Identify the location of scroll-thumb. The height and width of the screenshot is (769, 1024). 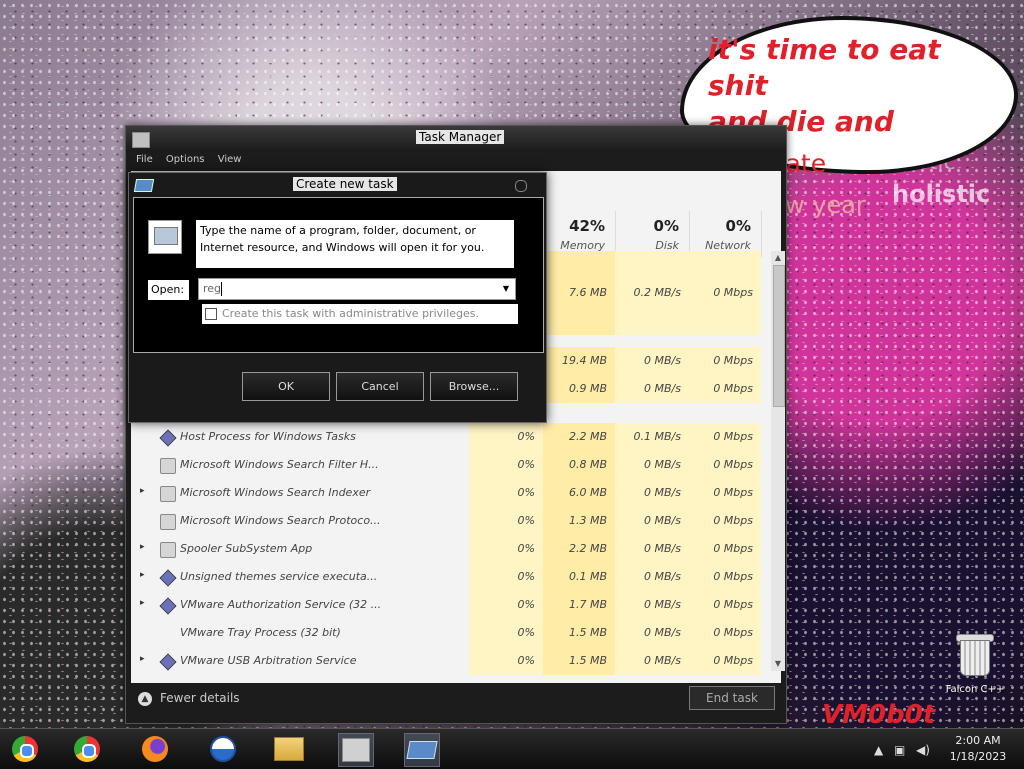
(779, 336).